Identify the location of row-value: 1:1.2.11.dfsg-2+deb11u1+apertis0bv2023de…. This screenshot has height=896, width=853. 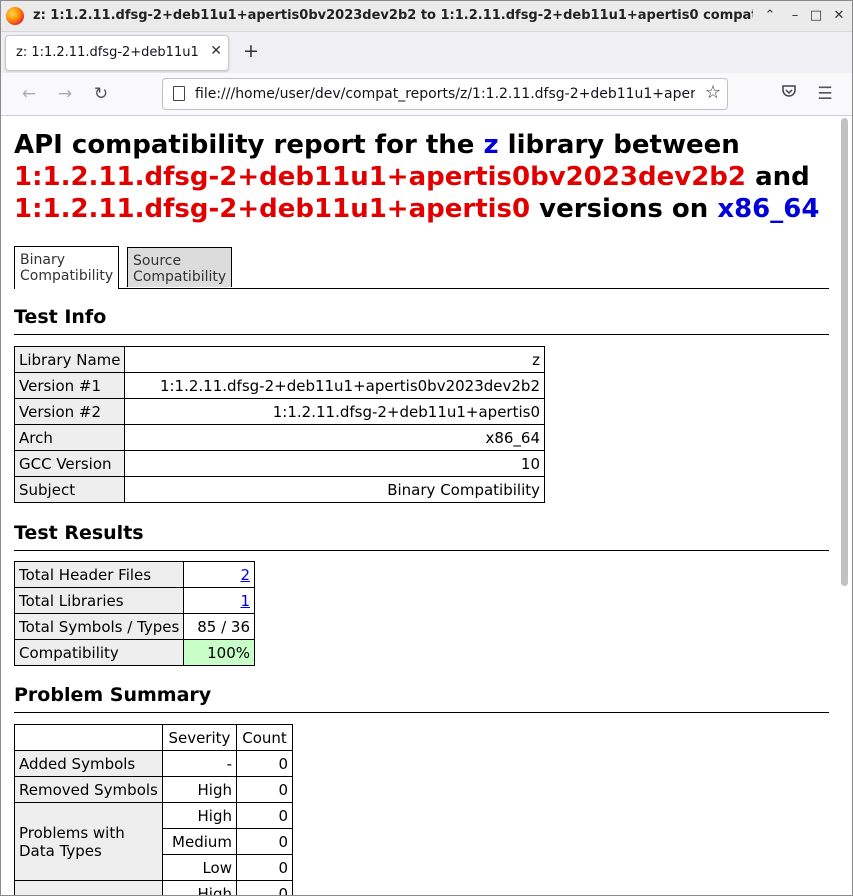
(334, 385).